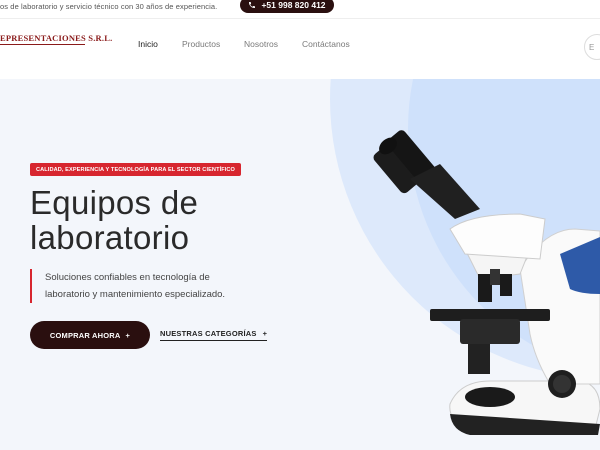 This screenshot has height=450, width=600. I want to click on buy-now-label: COMPRAR AHORA, so click(85, 335).